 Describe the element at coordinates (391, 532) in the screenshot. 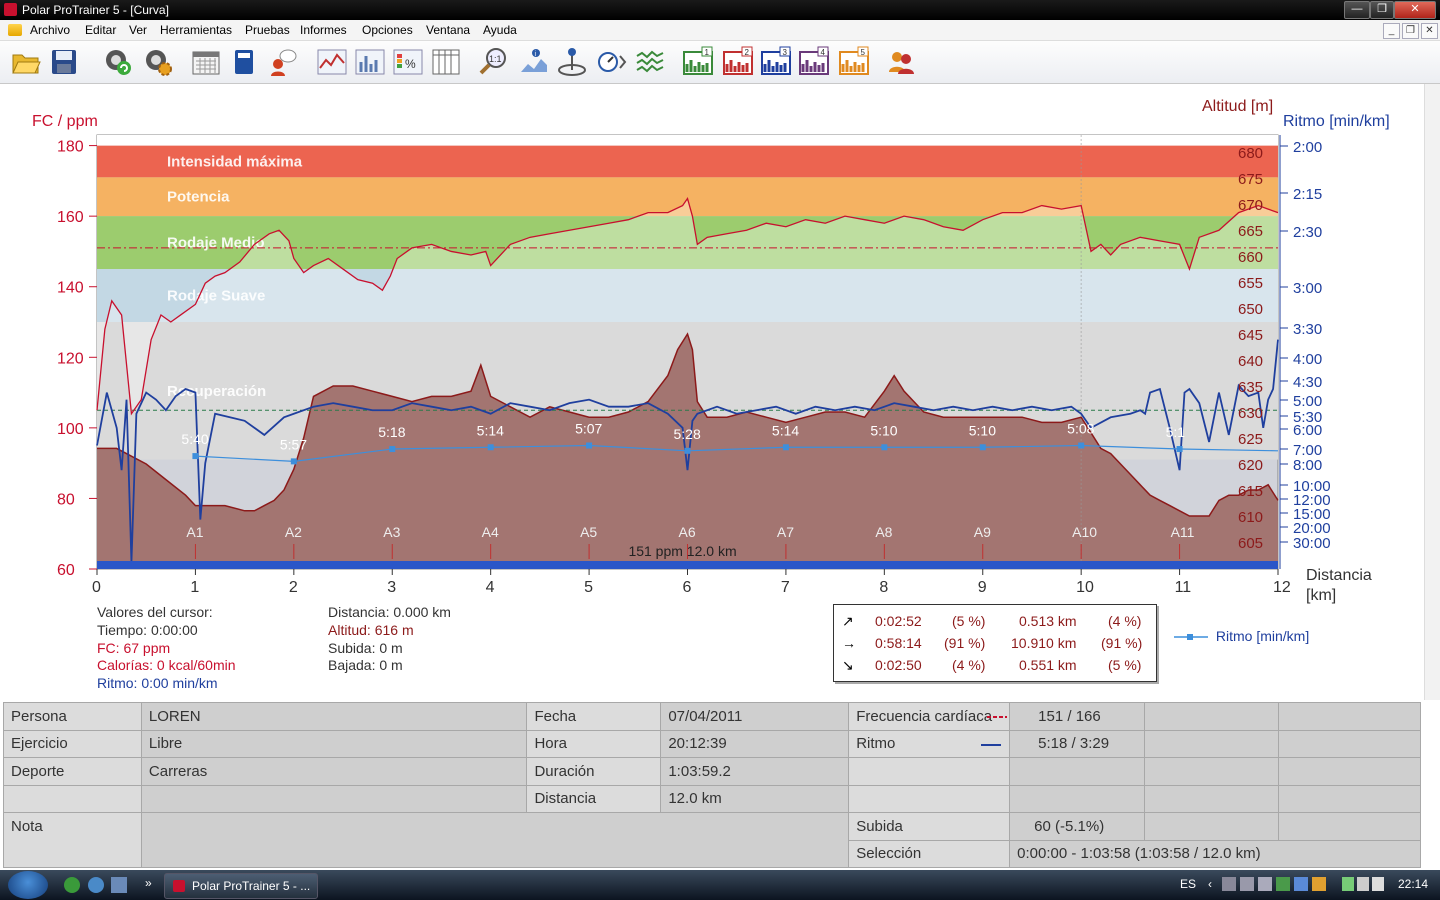

I see `lap-label: A3` at that location.